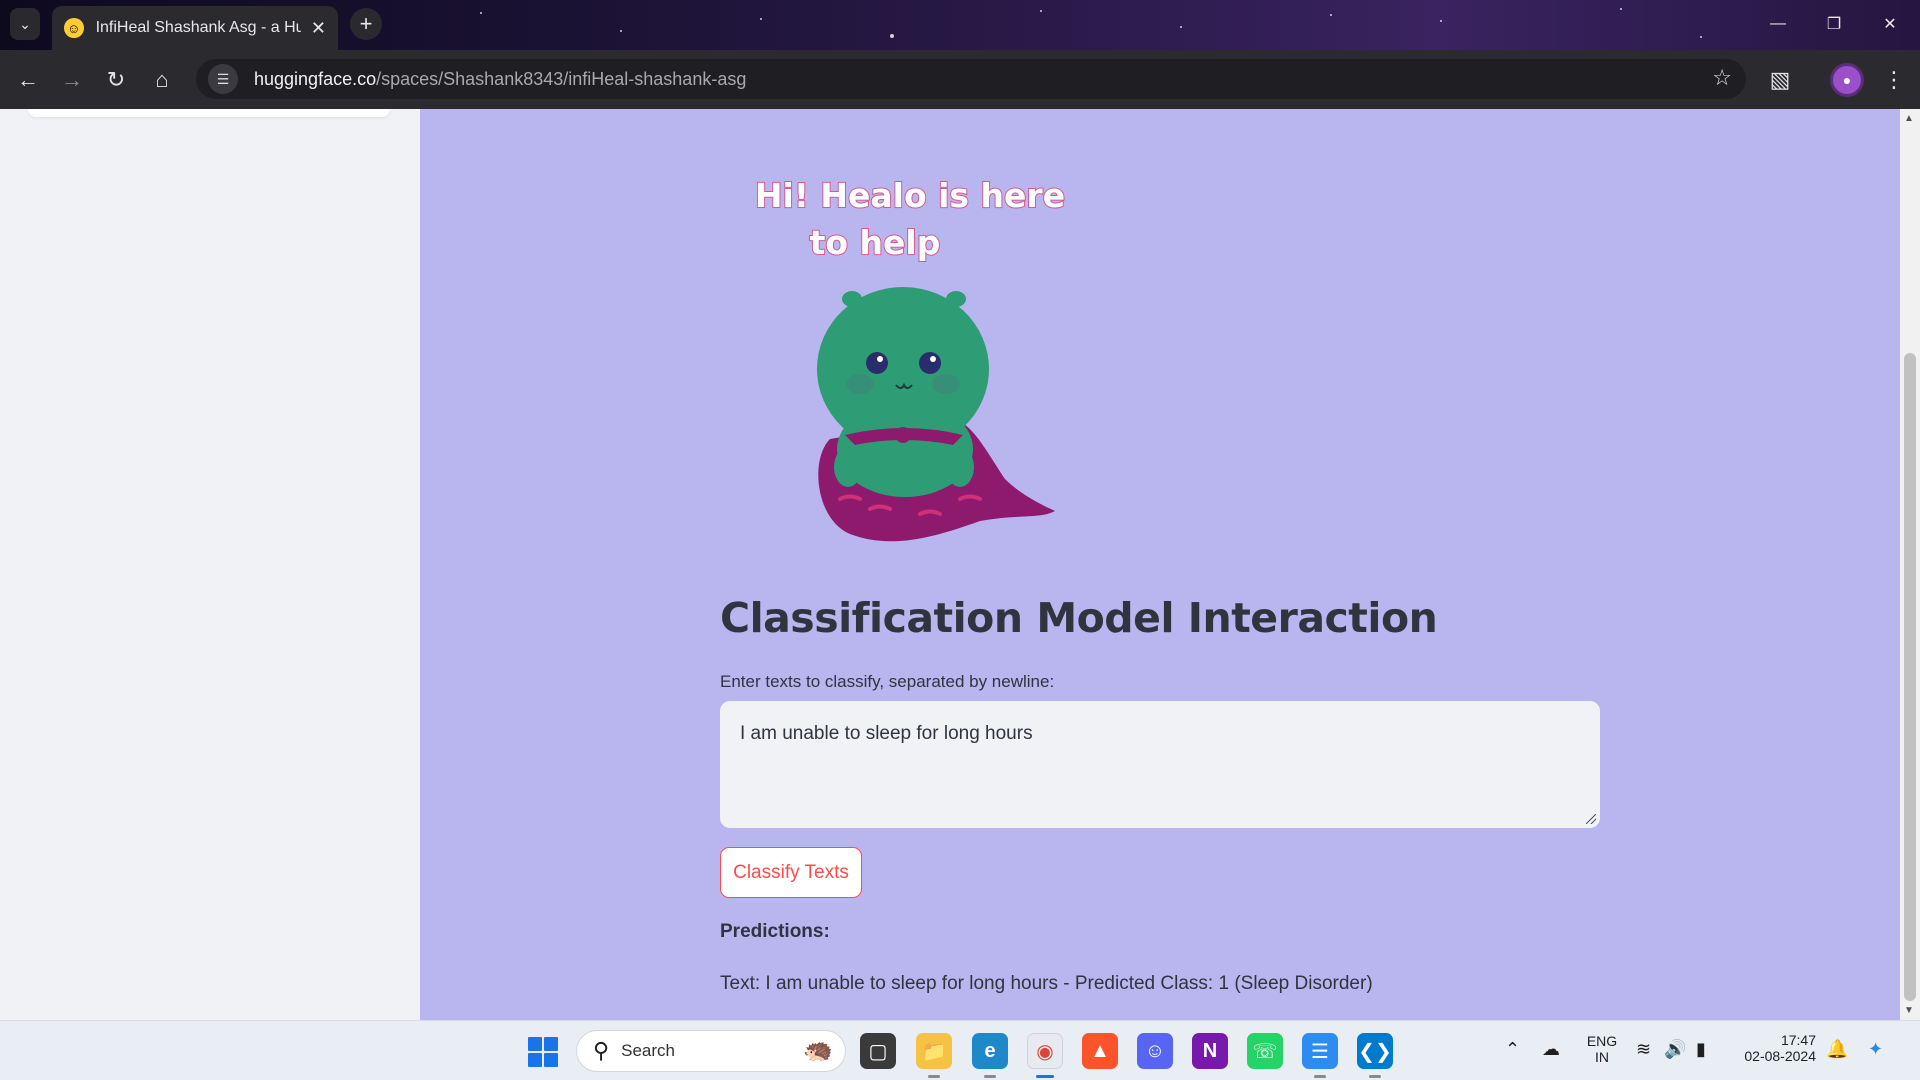 The image size is (1920, 1080). I want to click on profile-icon: ●, so click(1847, 80).